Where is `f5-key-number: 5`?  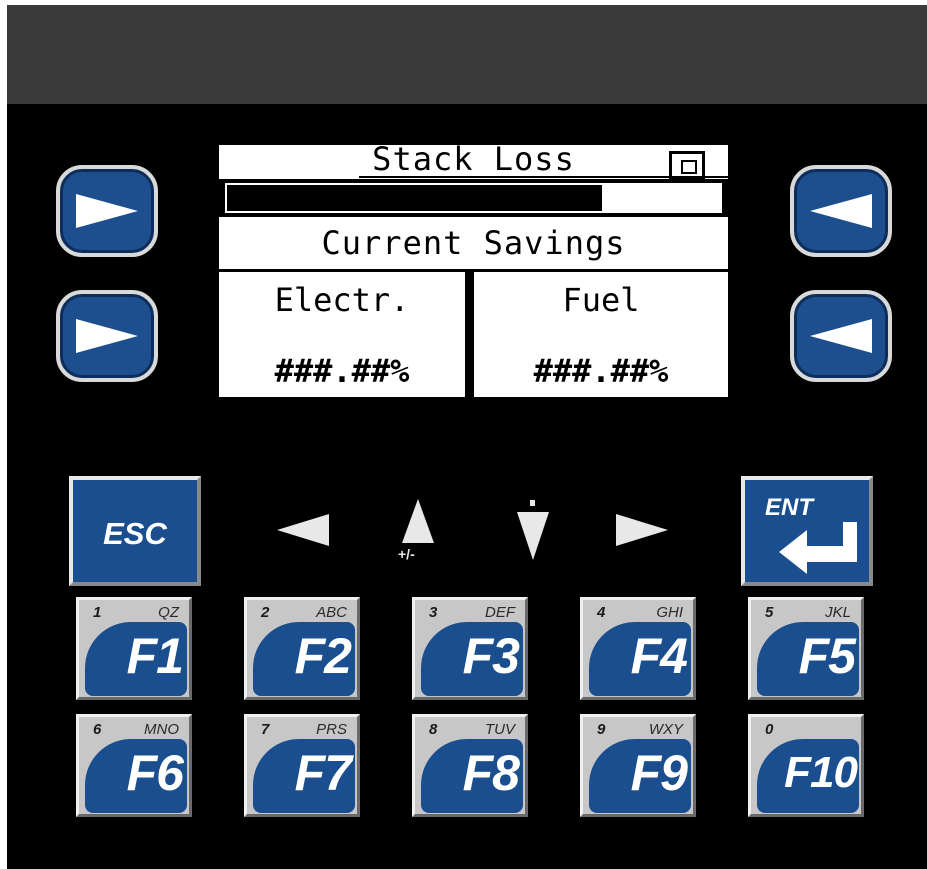
f5-key-number: 5 is located at coordinates (769, 612).